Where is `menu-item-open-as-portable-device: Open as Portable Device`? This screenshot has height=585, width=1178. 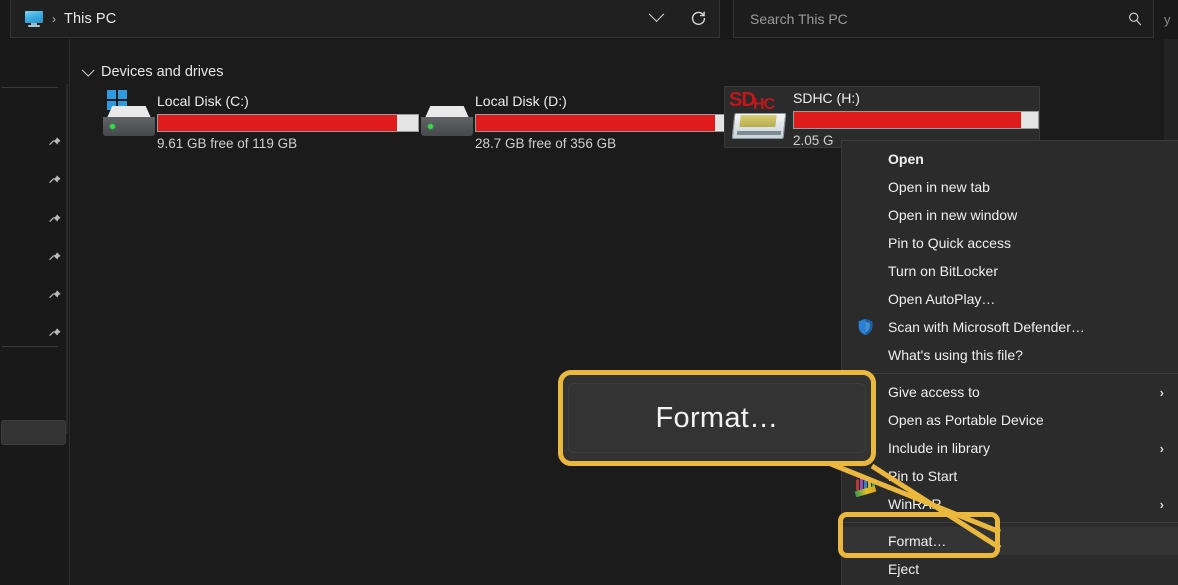
menu-item-open-as-portable-device: Open as Portable Device is located at coordinates (1010, 420).